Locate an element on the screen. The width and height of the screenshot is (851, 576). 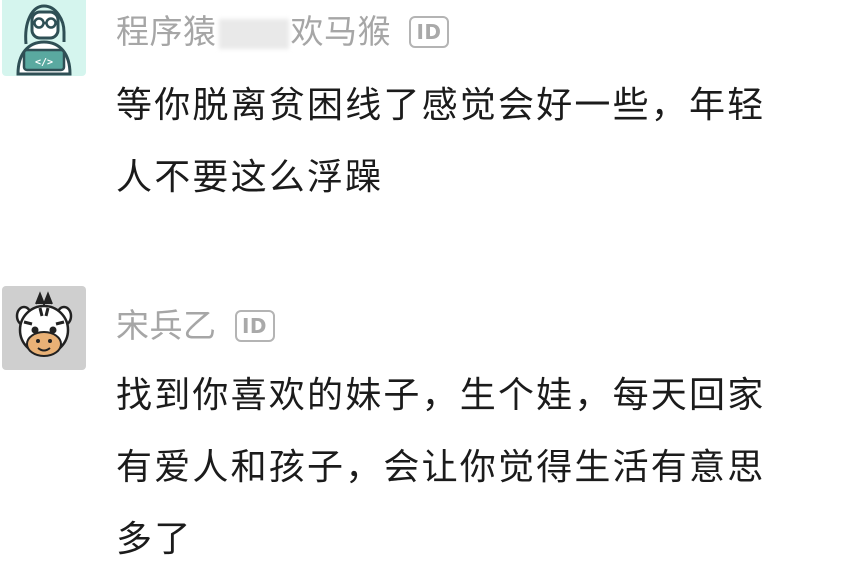
comment-text-line: 多了 is located at coordinates (154, 539).